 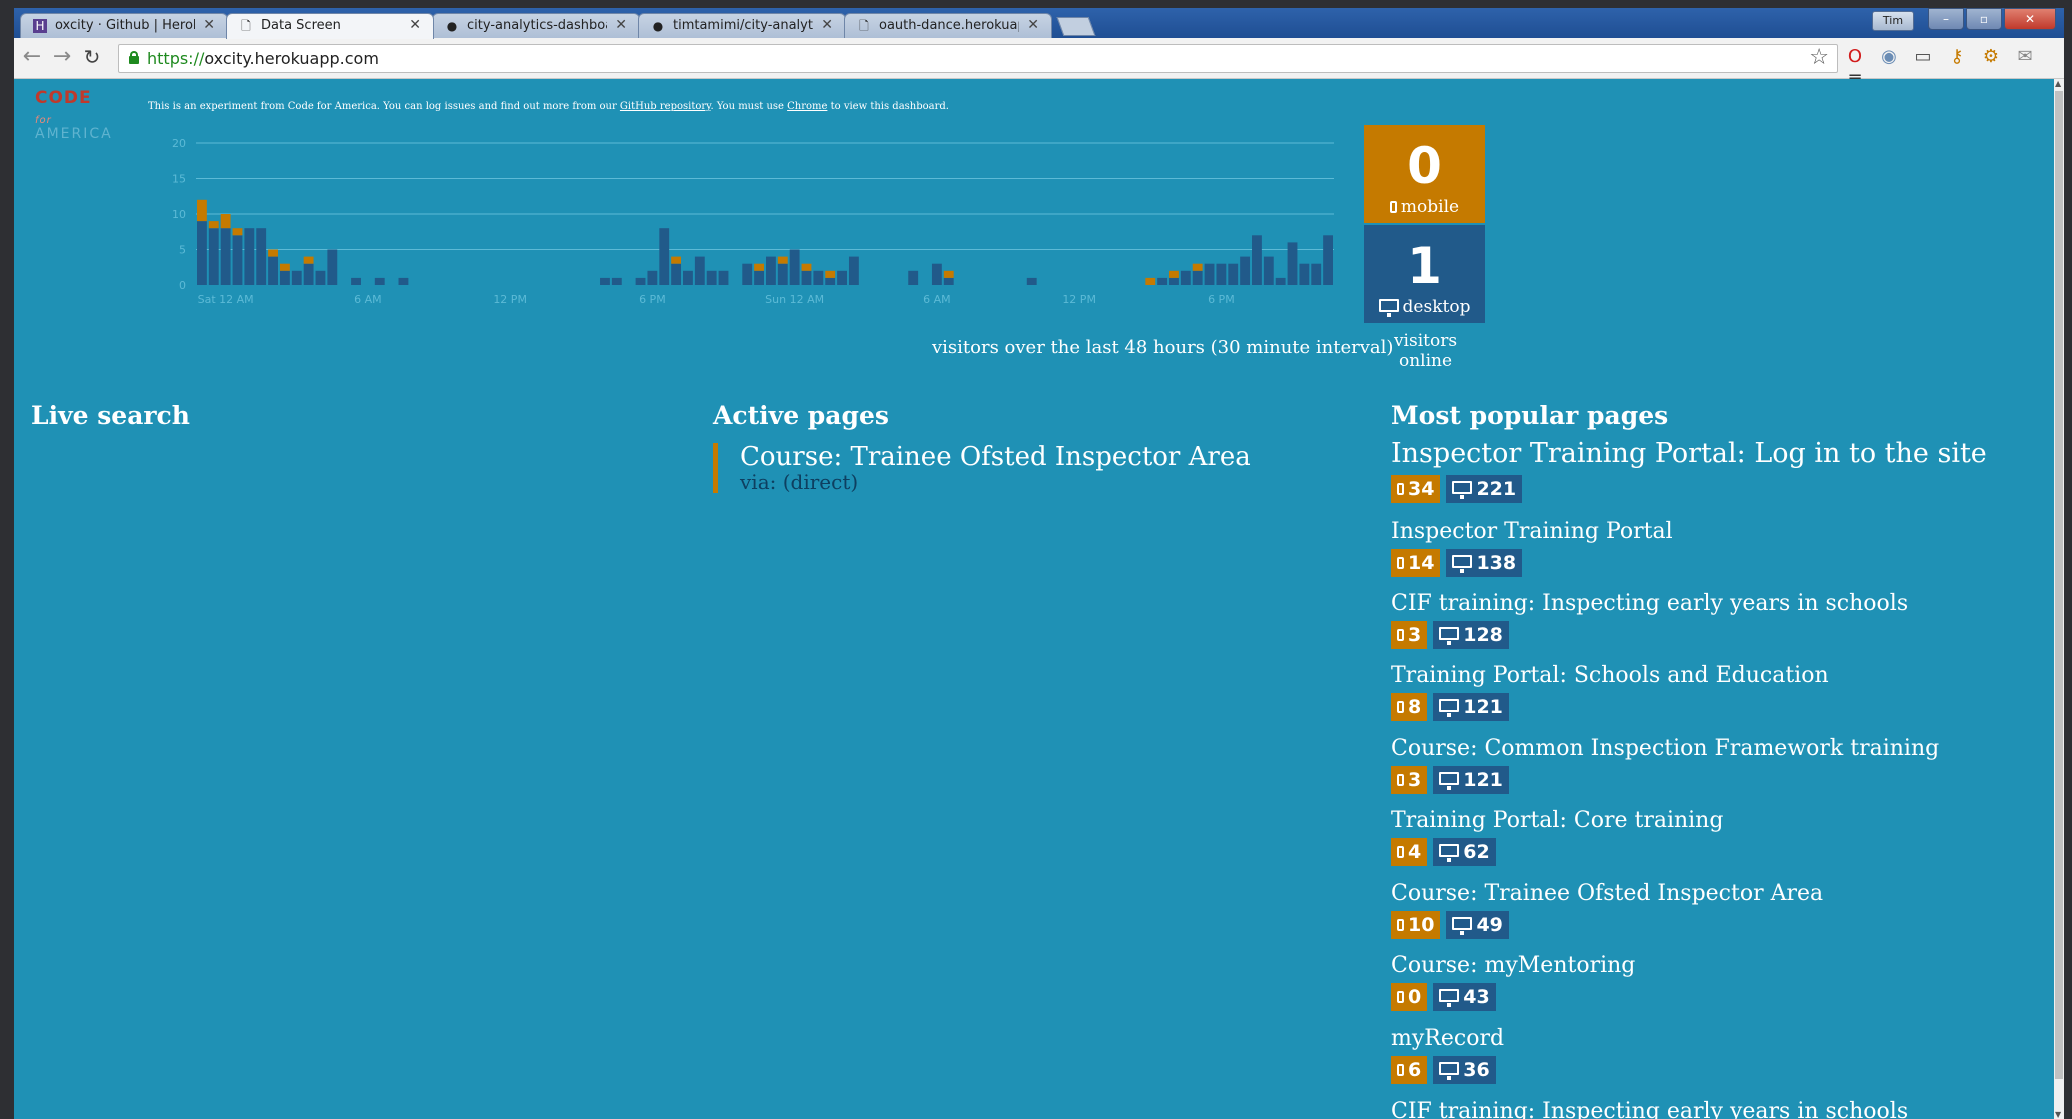 I want to click on tab-title: oauth-dance.herokuapp.c, so click(x=949, y=25).